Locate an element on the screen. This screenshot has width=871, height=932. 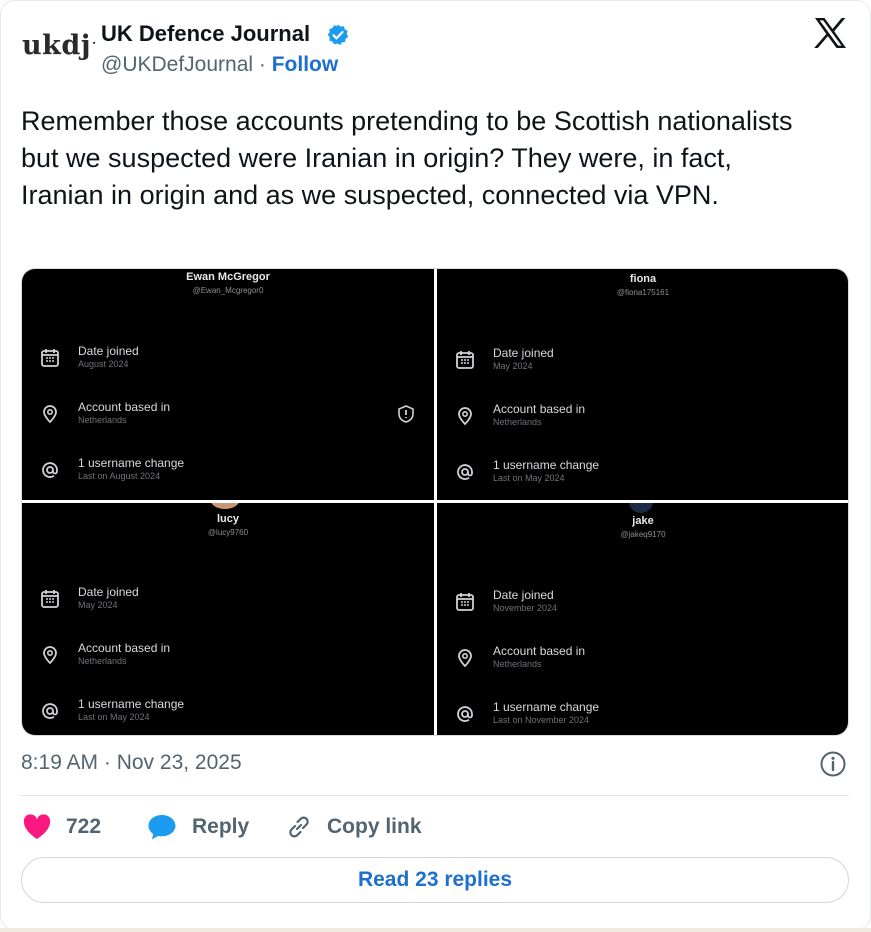
link-icon is located at coordinates (299, 827).